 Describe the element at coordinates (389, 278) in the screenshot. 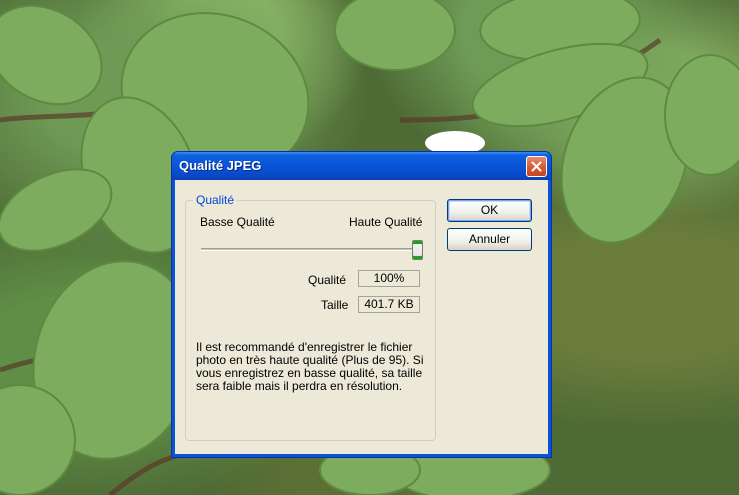

I see `quality-readout-value: 100%` at that location.